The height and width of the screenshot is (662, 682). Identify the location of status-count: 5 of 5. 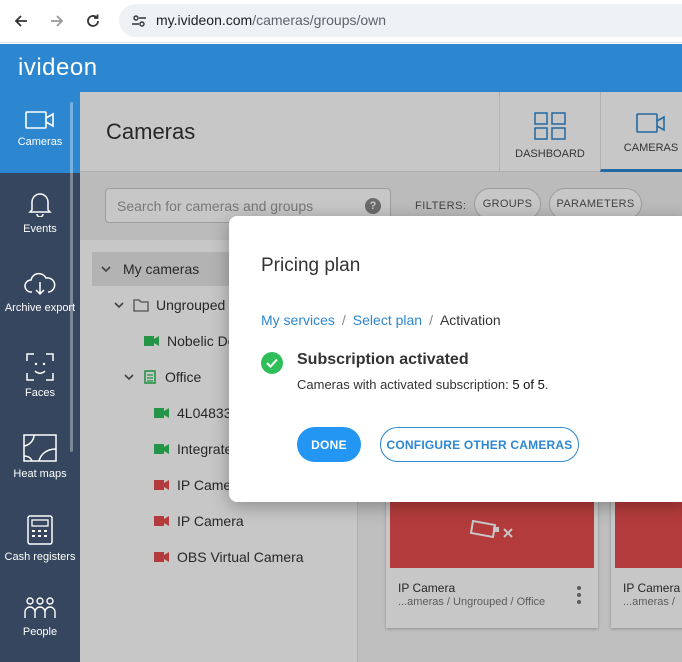
(528, 384).